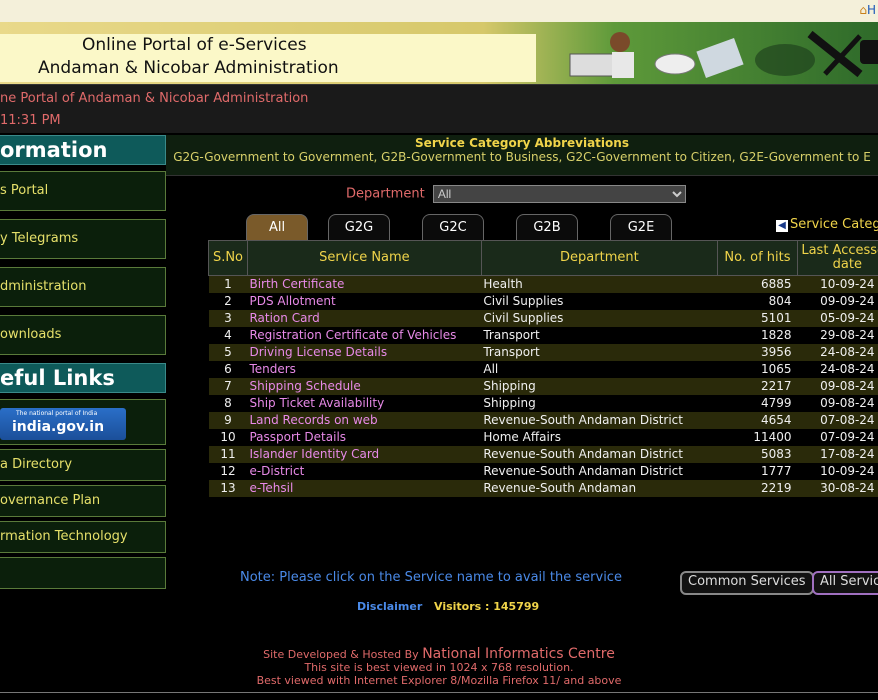  I want to click on col-service-name: Service Name, so click(364, 258).